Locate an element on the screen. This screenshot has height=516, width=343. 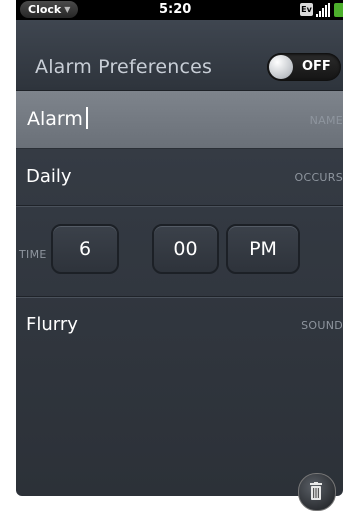
toggle-state-label: OFF is located at coordinates (316, 66).